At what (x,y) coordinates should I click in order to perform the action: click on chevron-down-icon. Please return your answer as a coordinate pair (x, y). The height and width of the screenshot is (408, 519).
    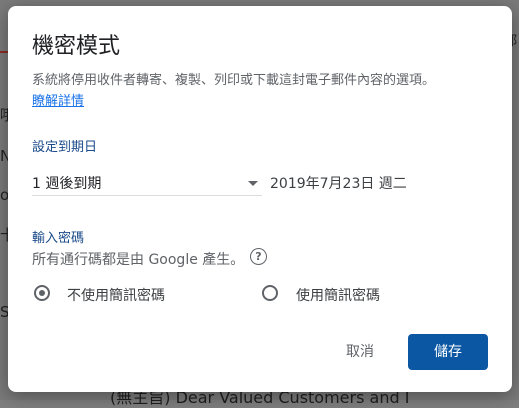
    Looking at the image, I should click on (253, 183).